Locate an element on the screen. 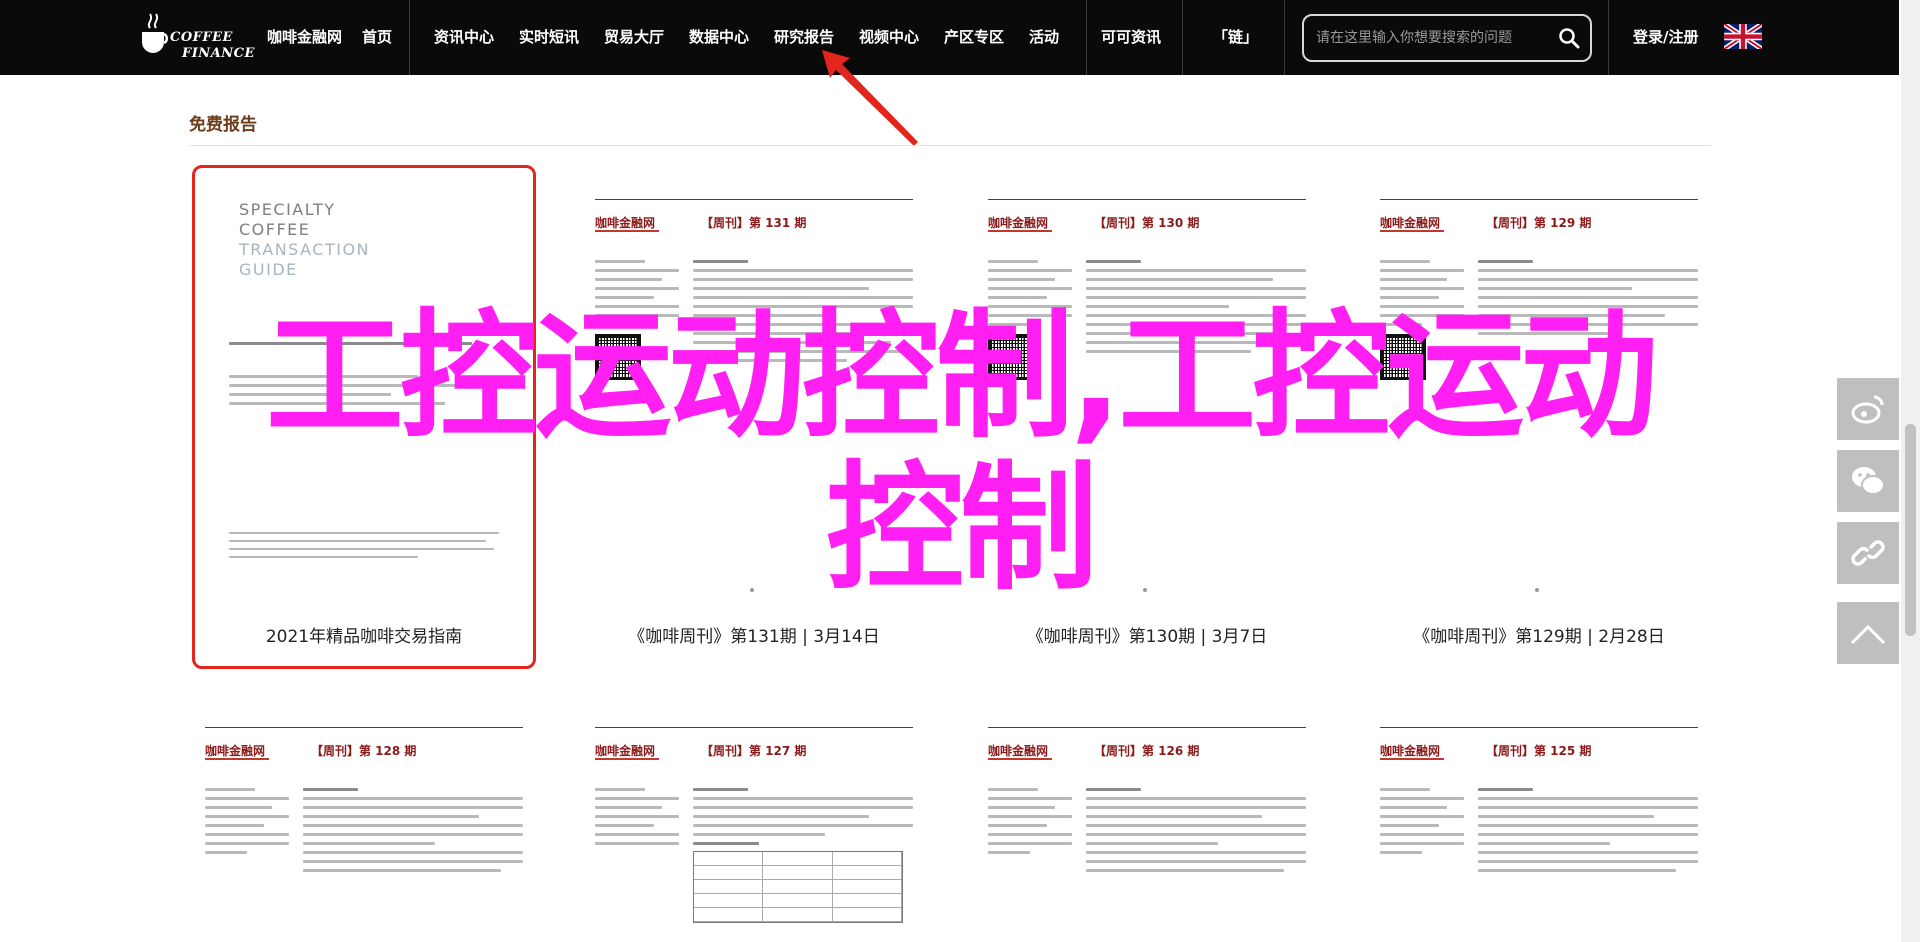 This screenshot has width=1920, height=942. section-divider is located at coordinates (950, 145).